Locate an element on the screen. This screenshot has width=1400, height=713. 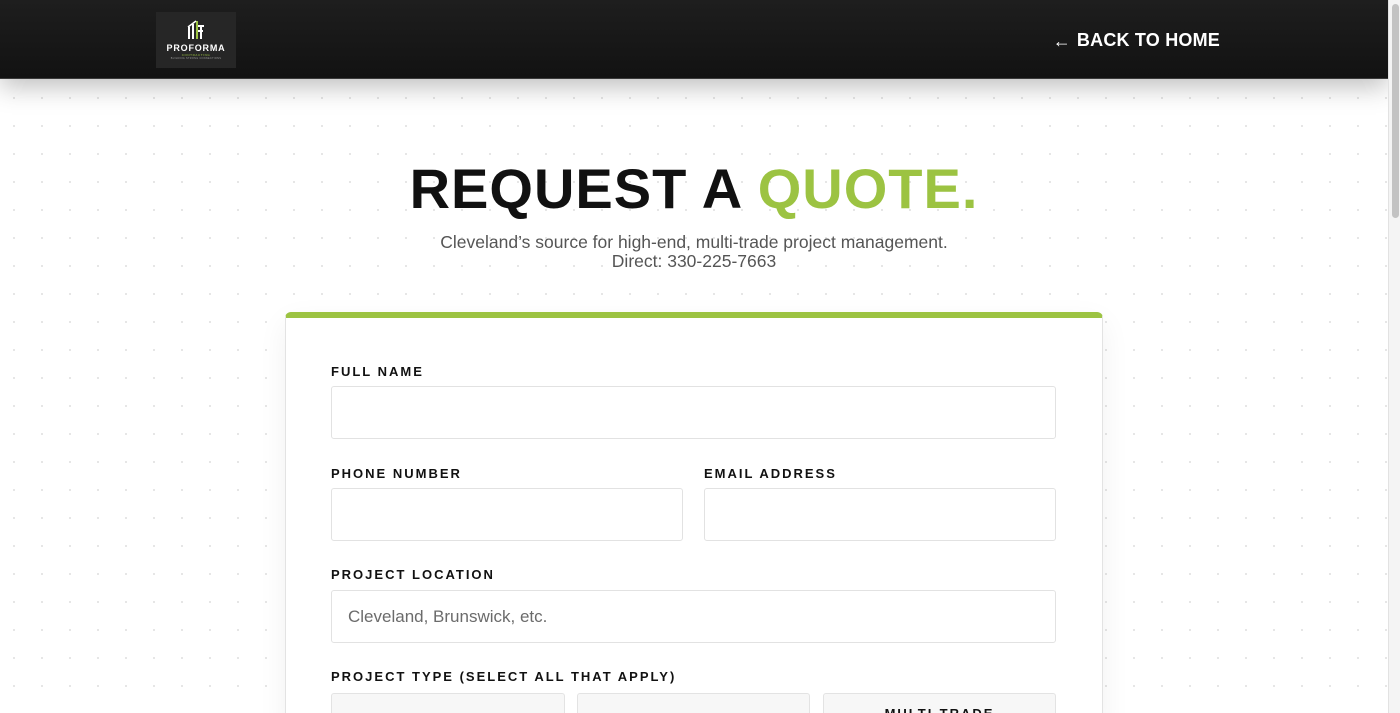
project-type-label: PROJECT TYPE (SELECT ALL THAT APPLY) is located at coordinates (504, 676).